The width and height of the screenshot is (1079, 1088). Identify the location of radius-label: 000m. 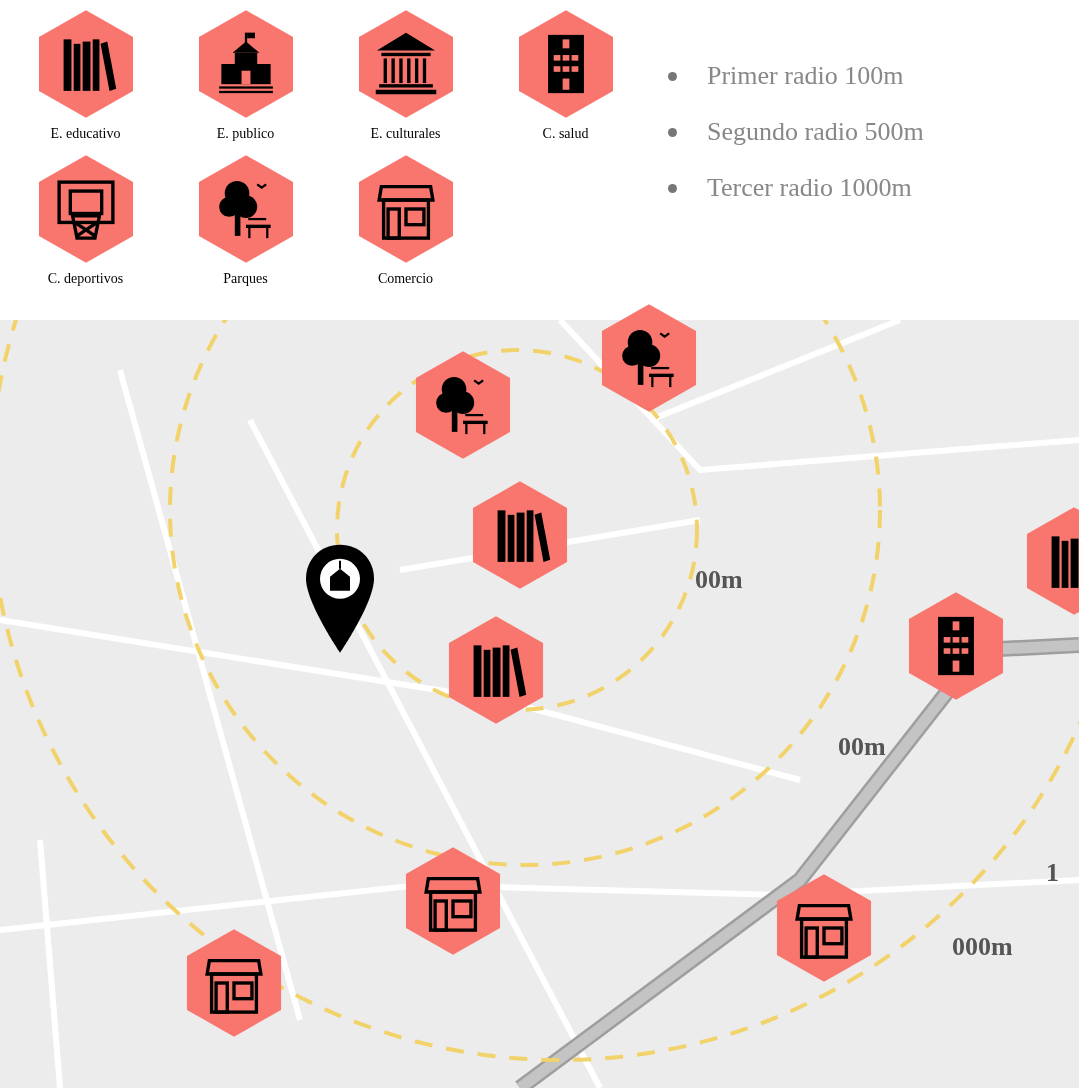
(982, 947).